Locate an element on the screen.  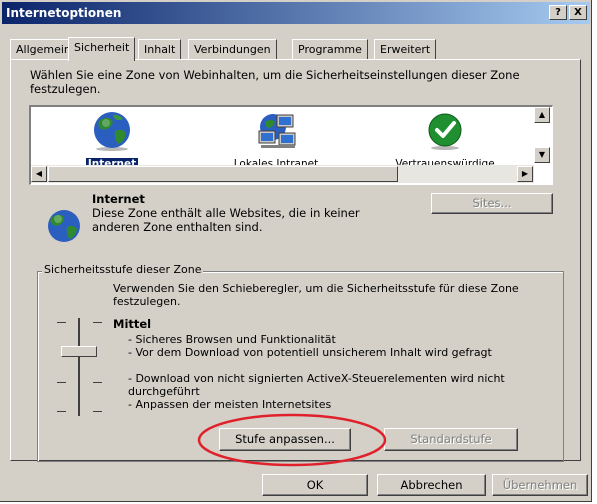
ok-button: OK is located at coordinates (315, 485).